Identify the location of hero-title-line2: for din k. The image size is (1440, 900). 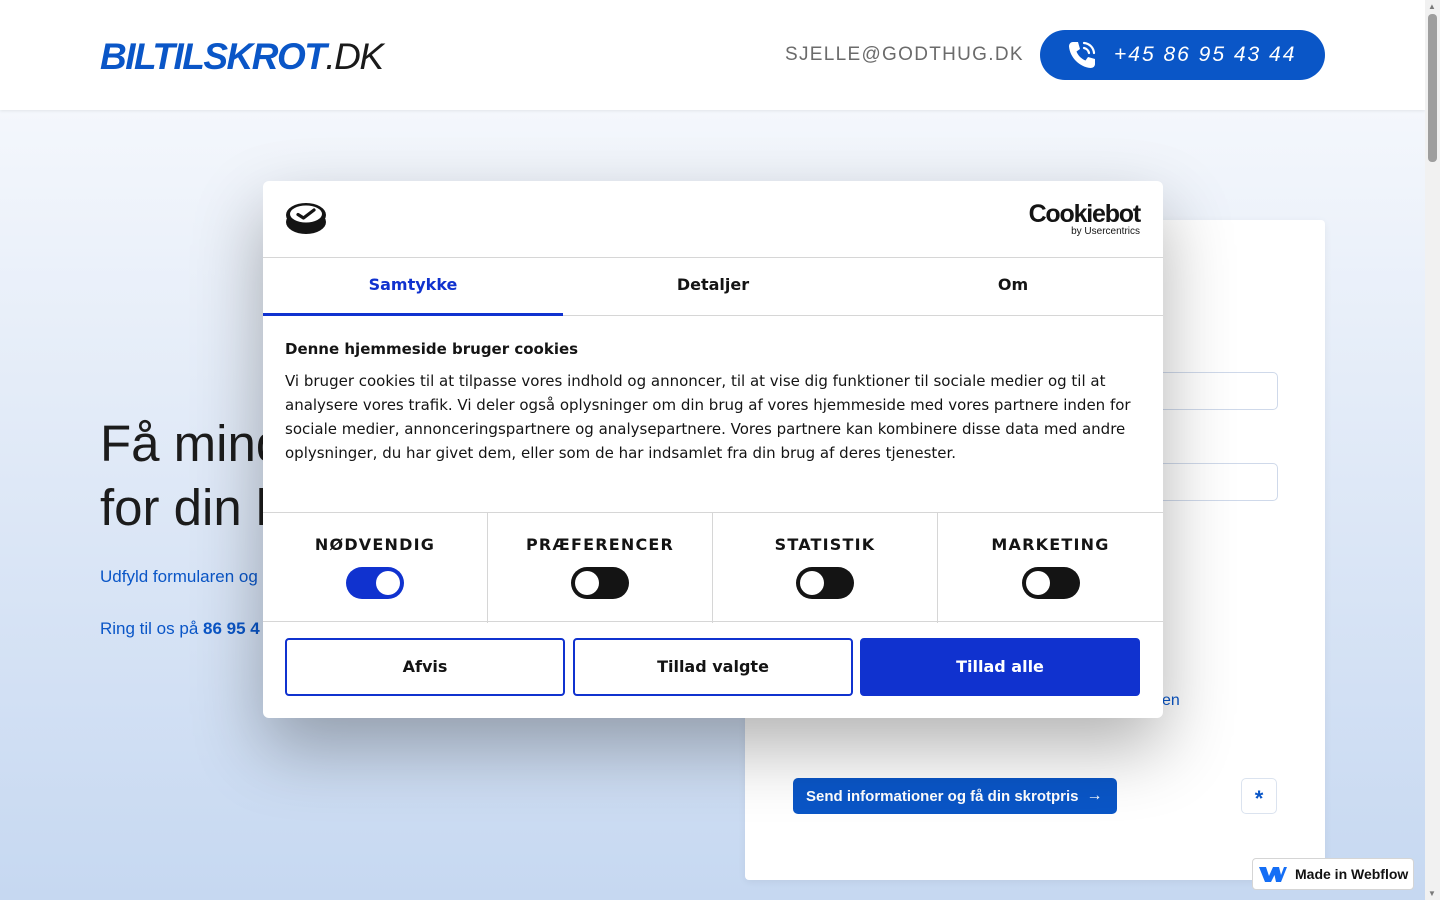
(191, 507).